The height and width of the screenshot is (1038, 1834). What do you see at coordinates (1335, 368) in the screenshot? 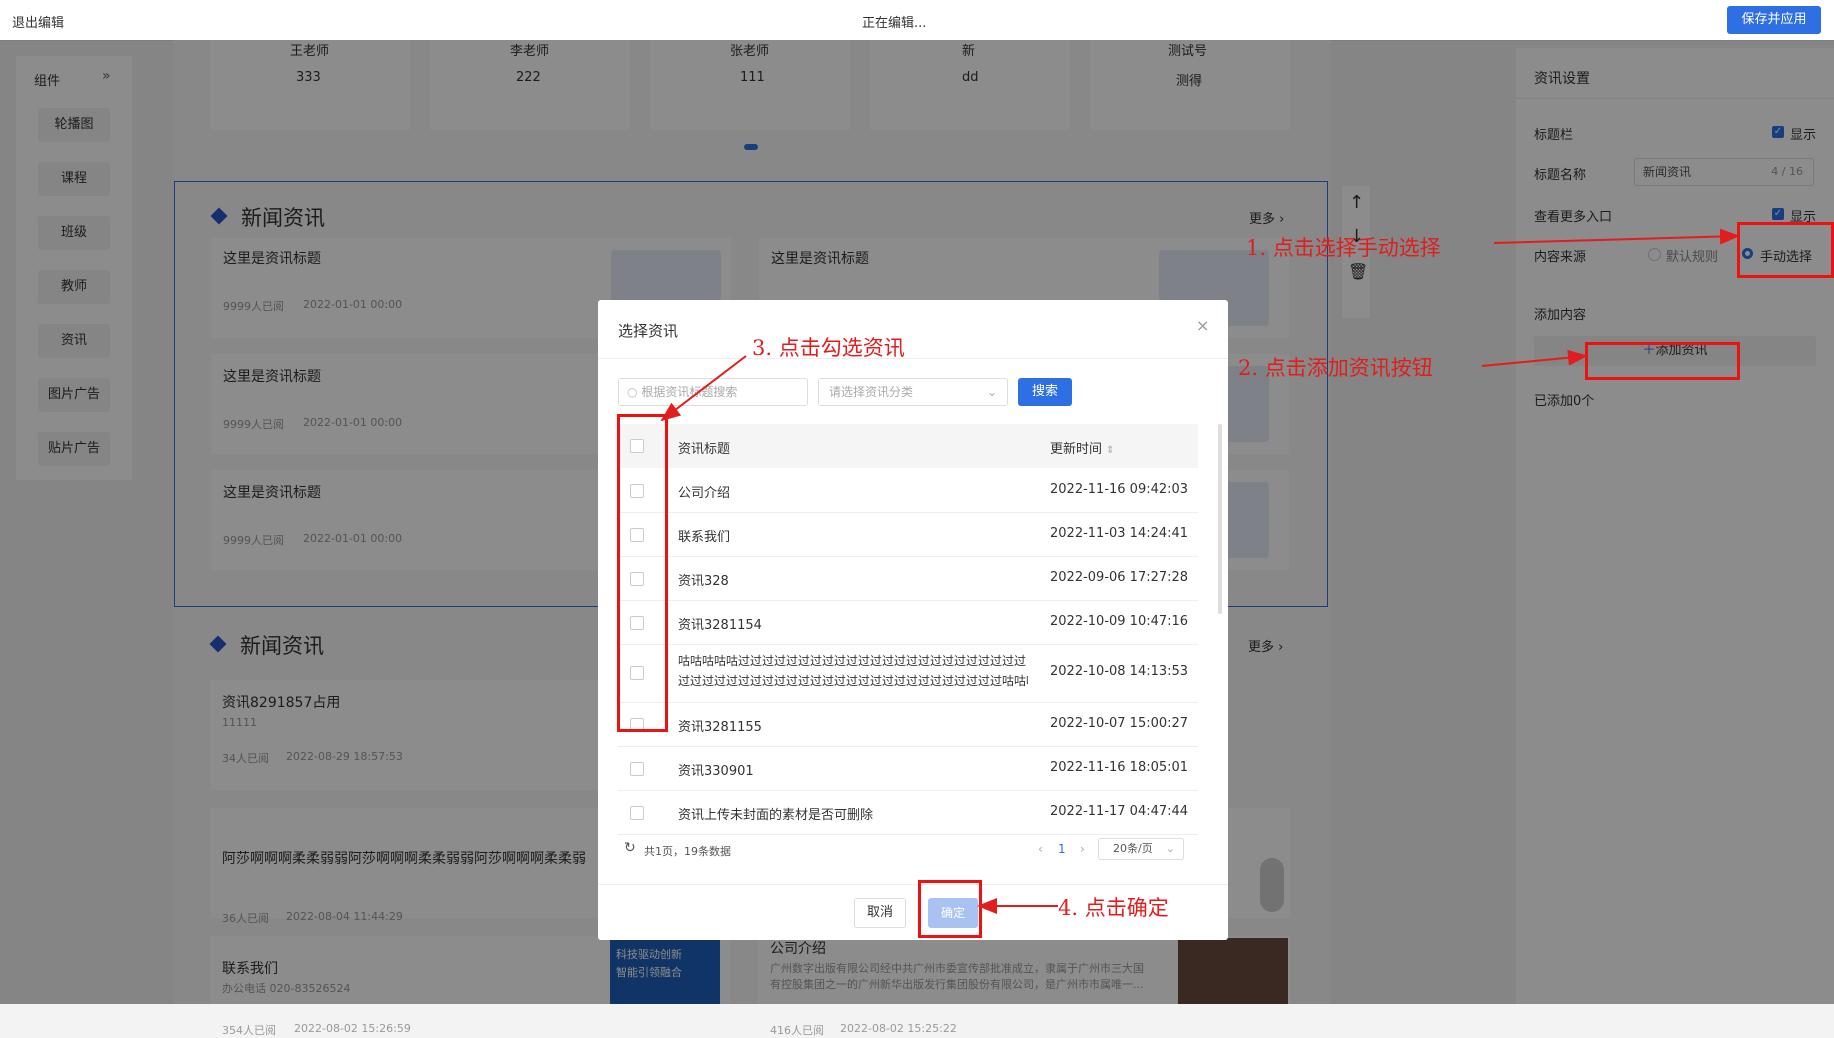
I see `annotation-step2: 2. 点击添加资讯按钮` at bounding box center [1335, 368].